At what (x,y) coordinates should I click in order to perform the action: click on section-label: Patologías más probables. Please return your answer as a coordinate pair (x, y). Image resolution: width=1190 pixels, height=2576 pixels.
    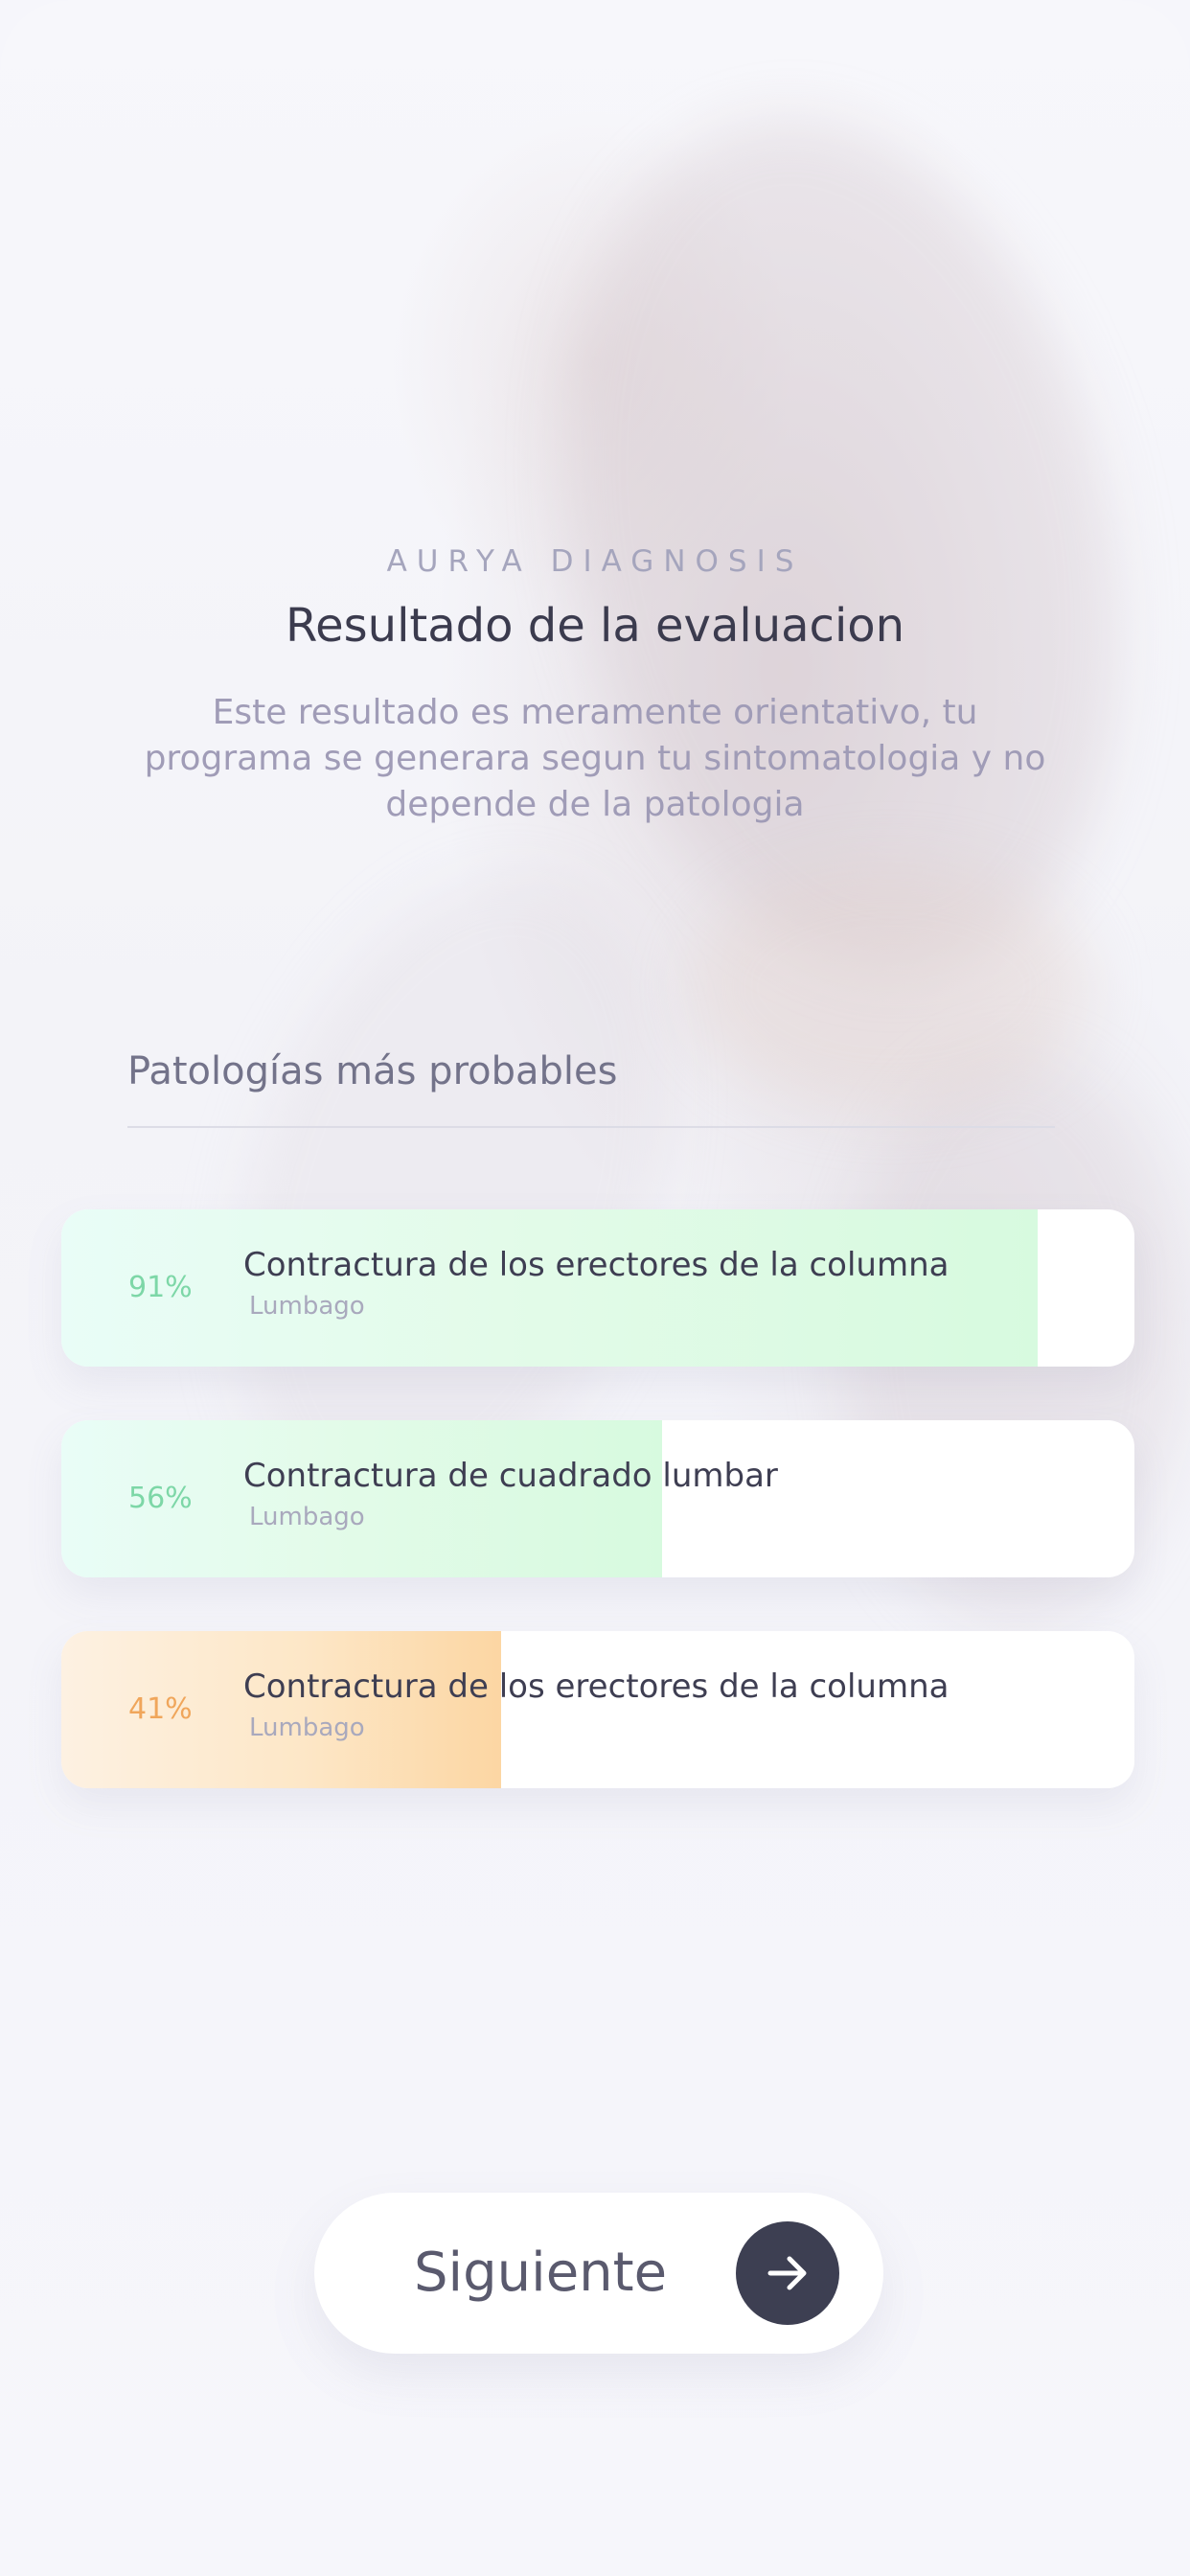
    Looking at the image, I should click on (373, 1071).